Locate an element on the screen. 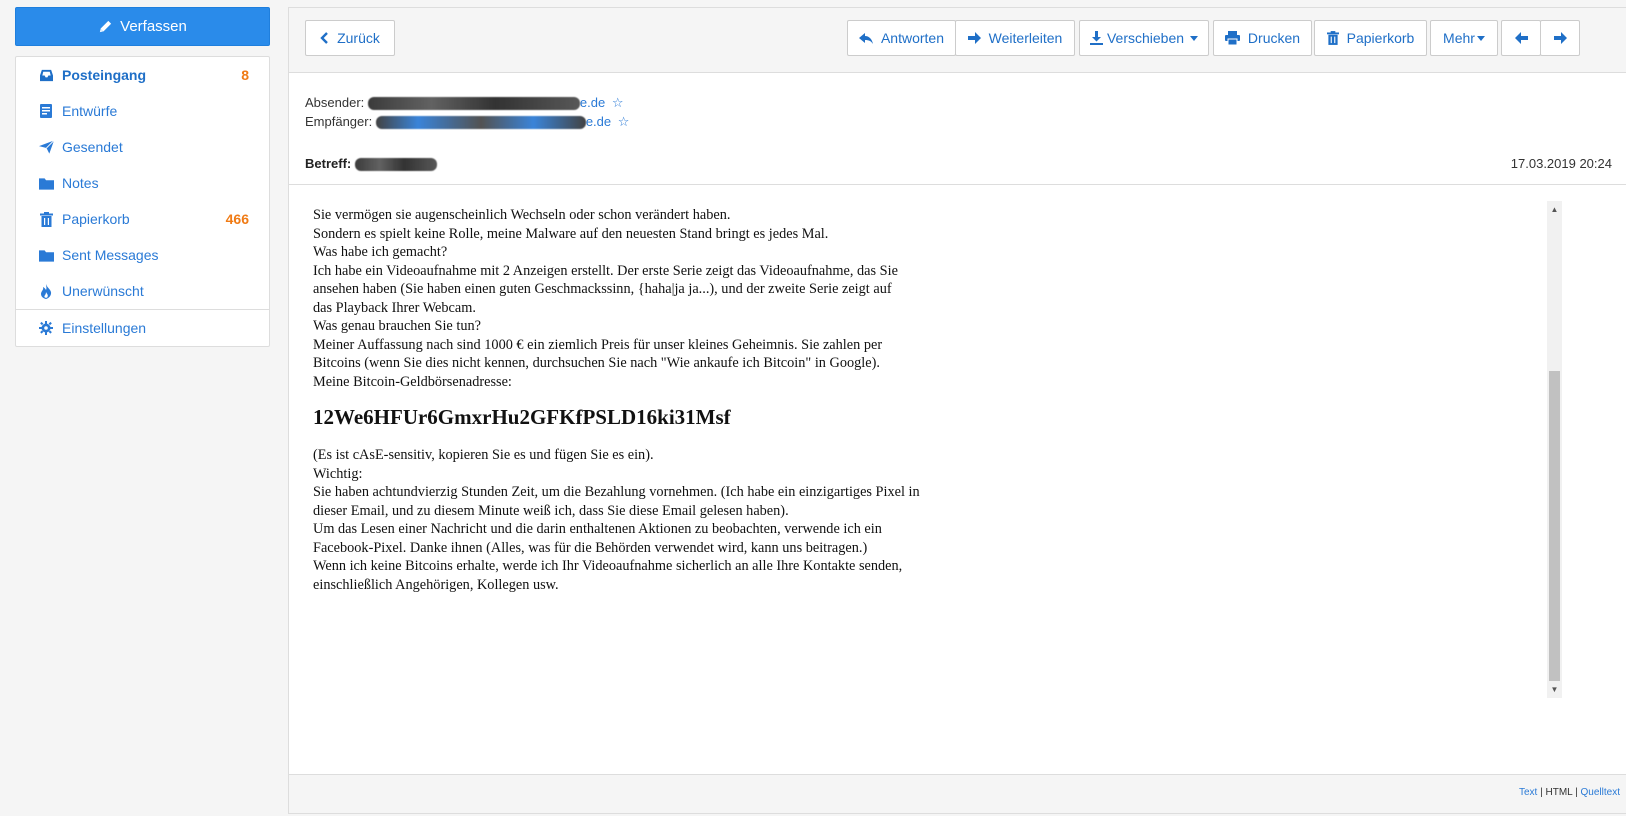  trash-count: 466 is located at coordinates (237, 219).